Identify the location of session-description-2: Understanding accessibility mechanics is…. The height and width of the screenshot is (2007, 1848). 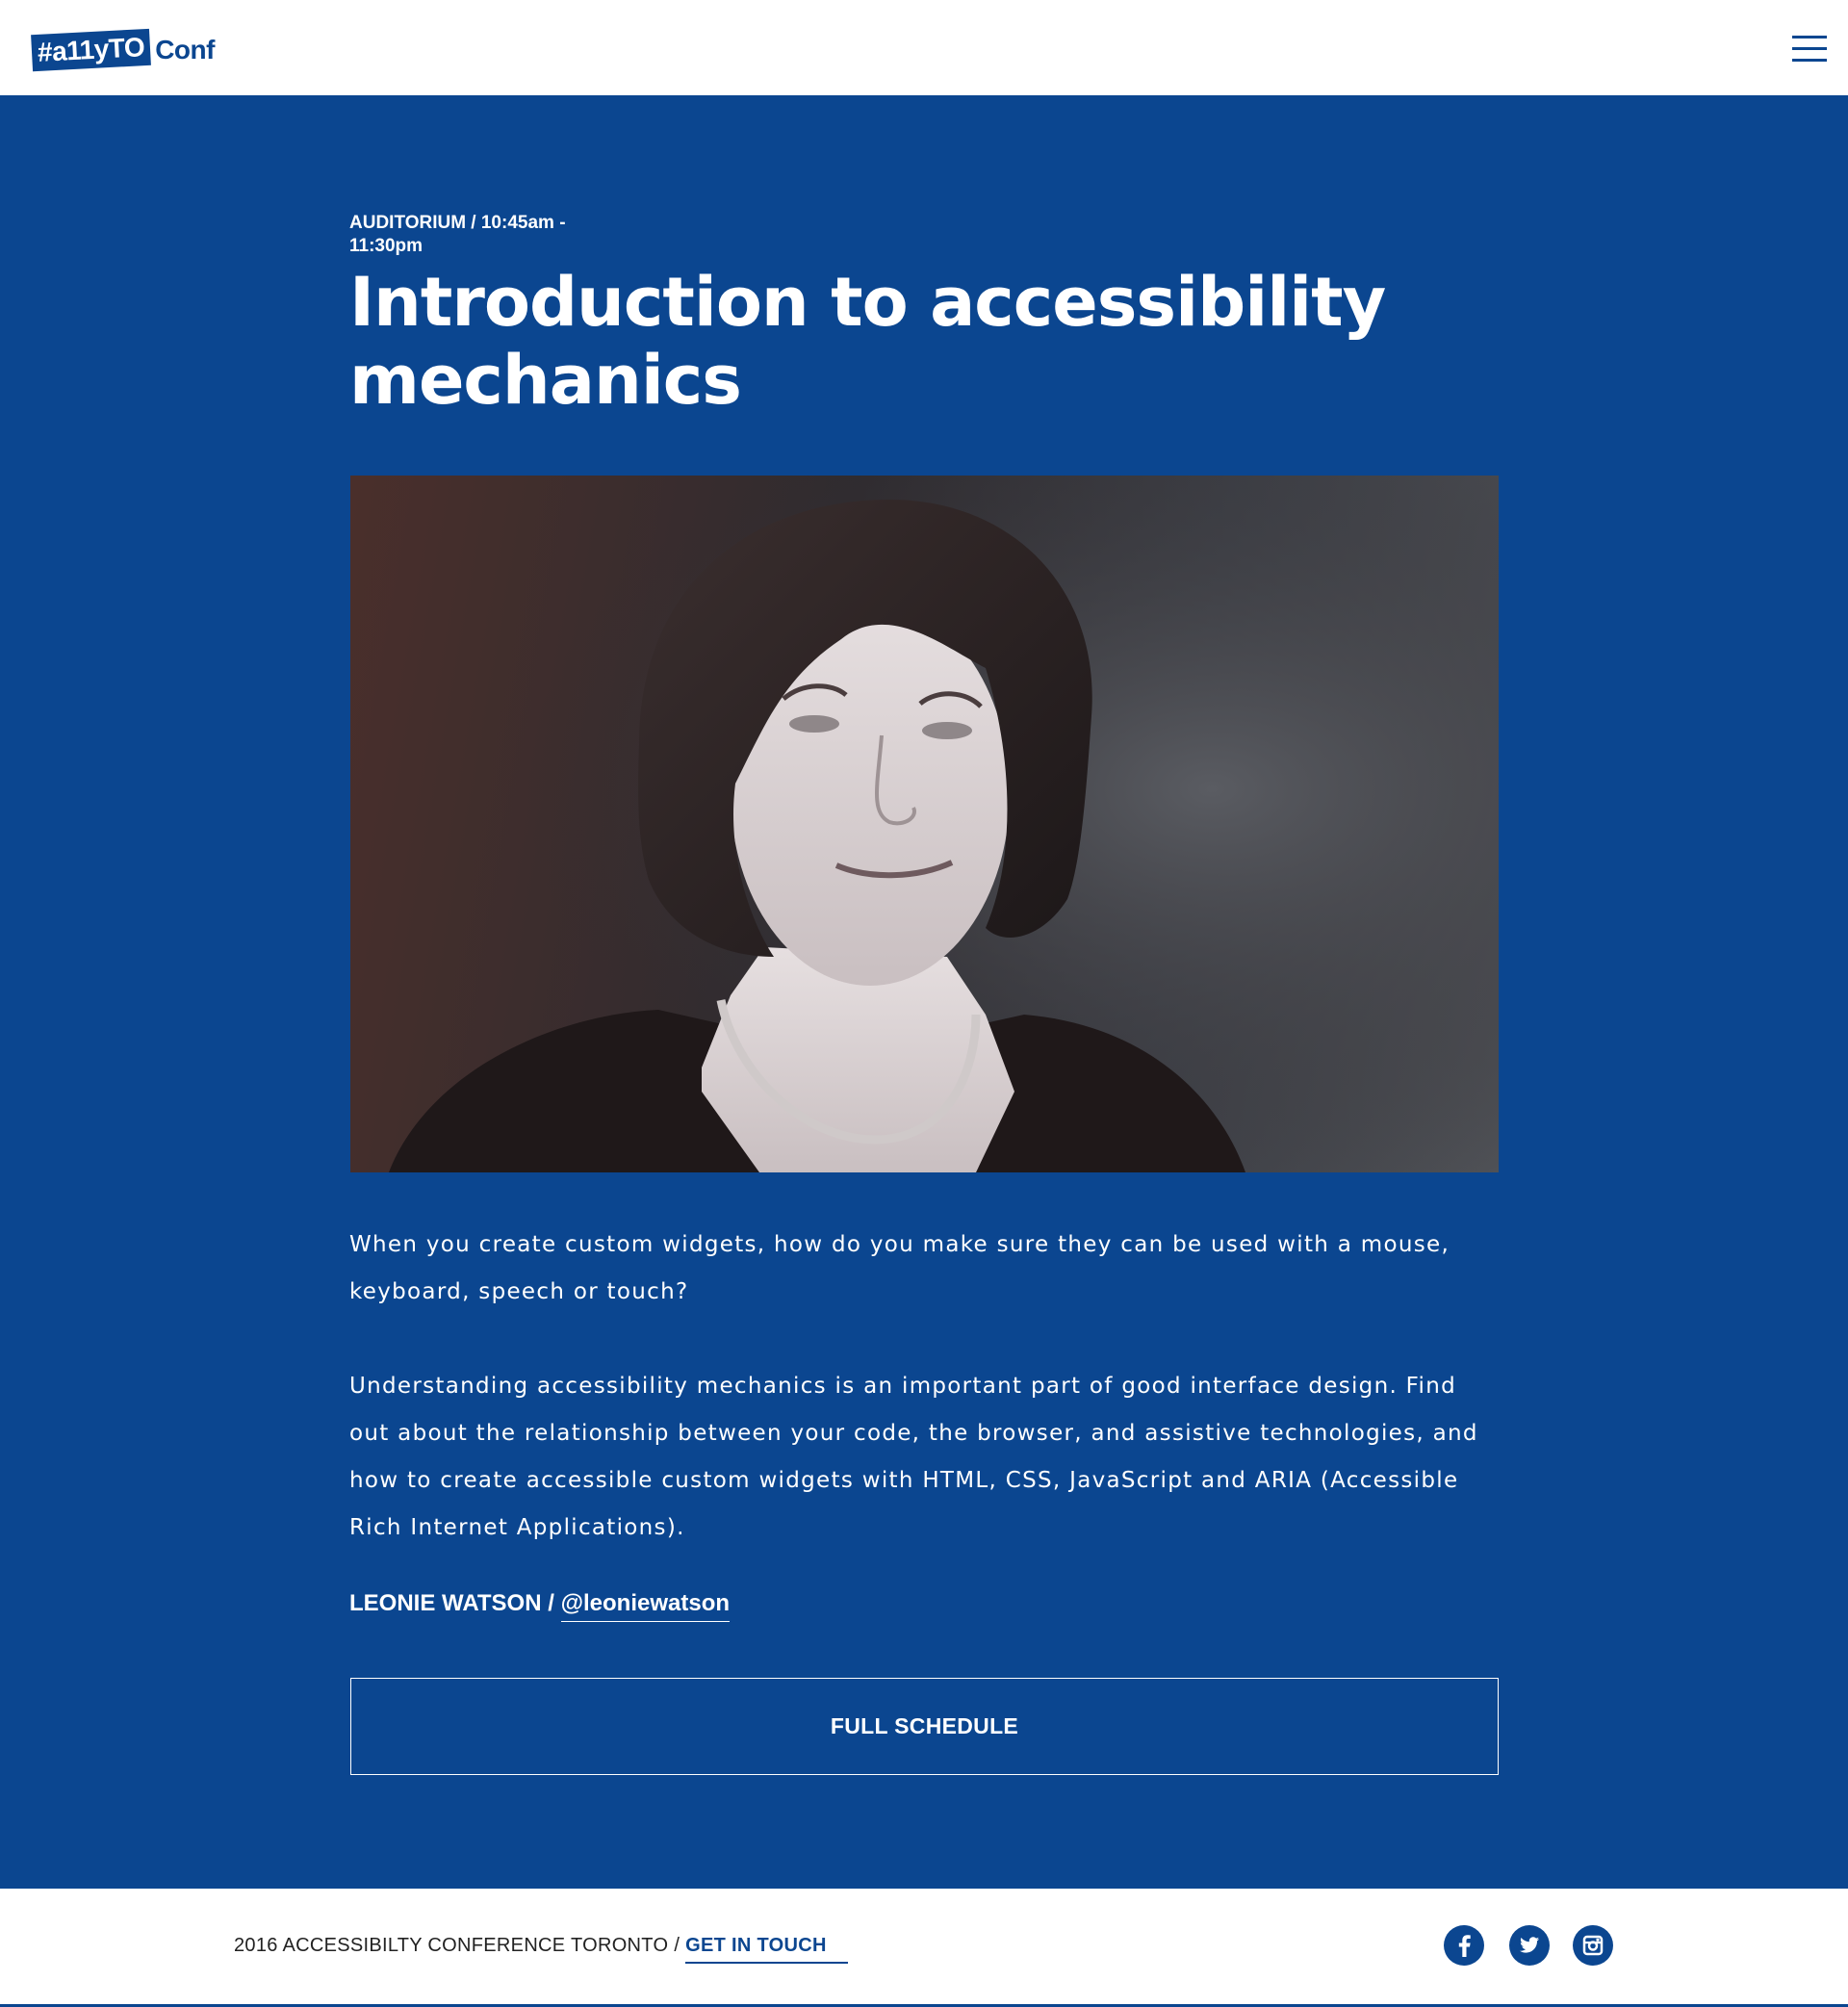
(913, 1457).